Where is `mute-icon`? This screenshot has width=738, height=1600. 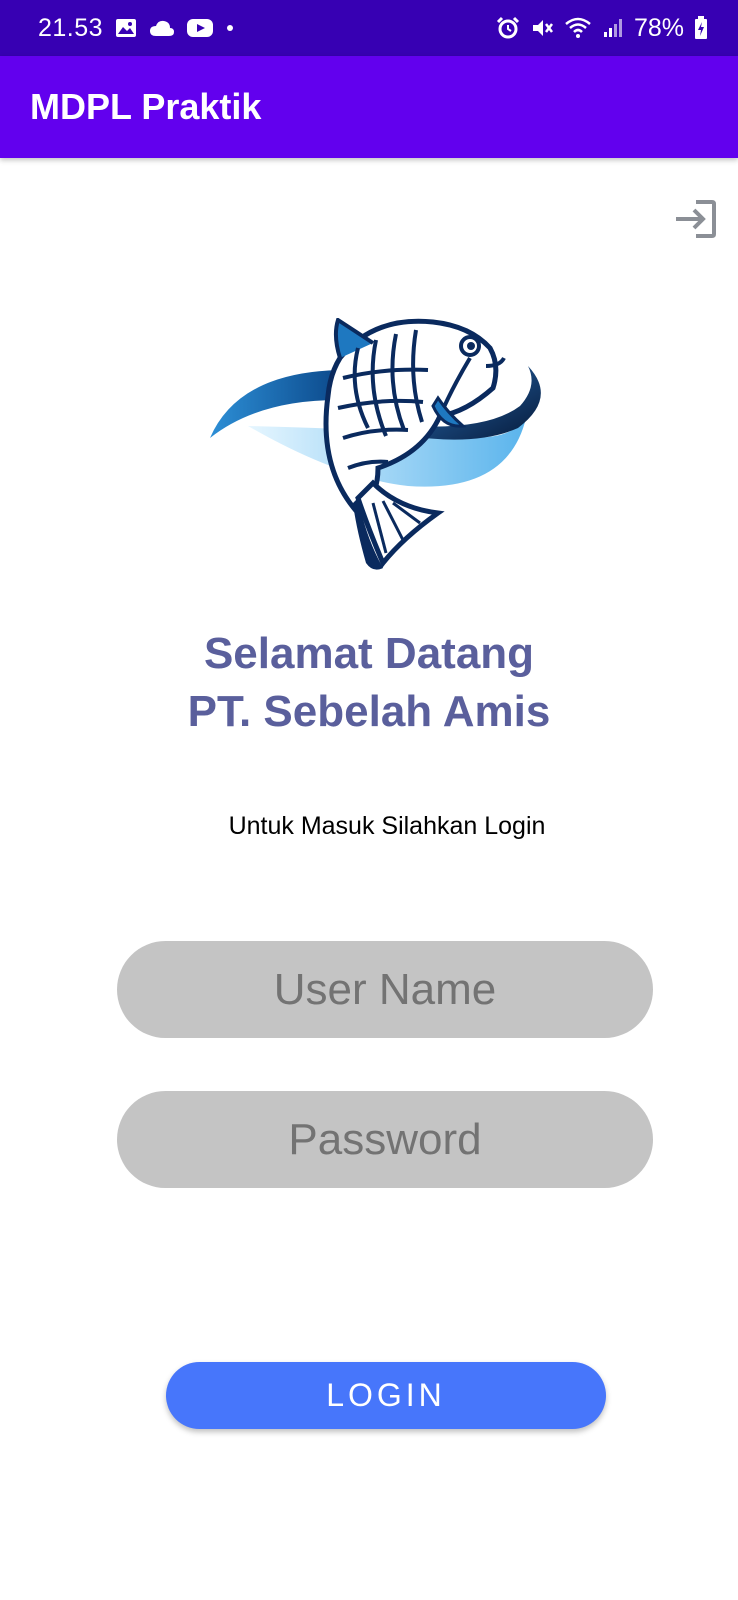 mute-icon is located at coordinates (542, 28).